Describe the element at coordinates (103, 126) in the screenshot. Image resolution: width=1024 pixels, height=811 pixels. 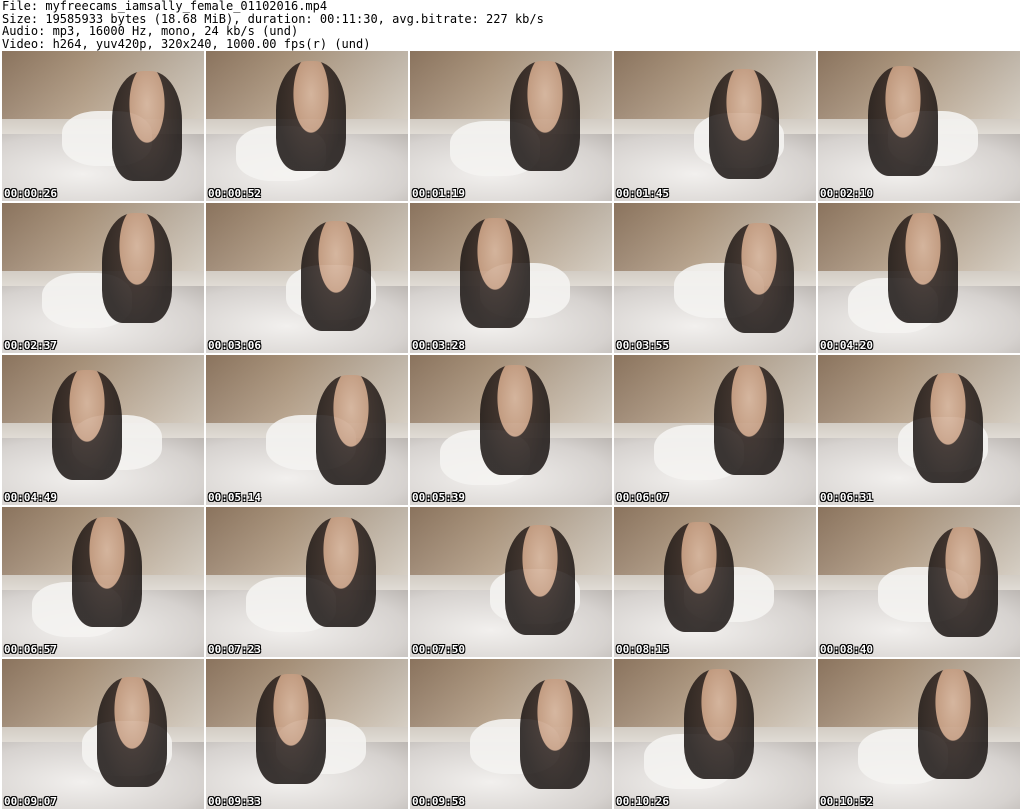
I see `video-thumbnail: 00:00:26` at that location.